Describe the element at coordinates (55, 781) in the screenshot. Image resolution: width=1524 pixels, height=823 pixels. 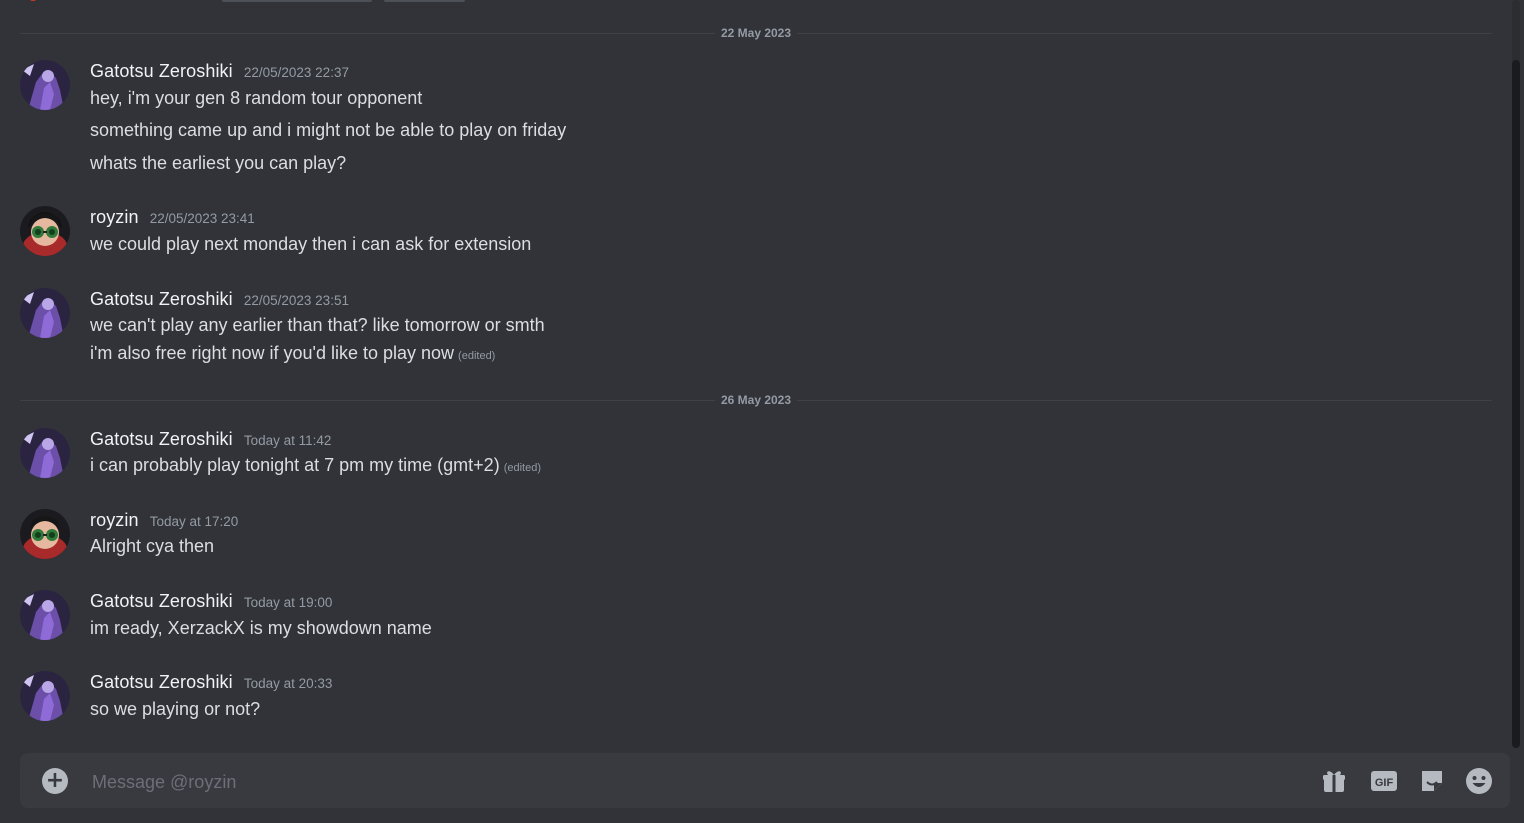
I see `plus-circle-icon: +` at that location.